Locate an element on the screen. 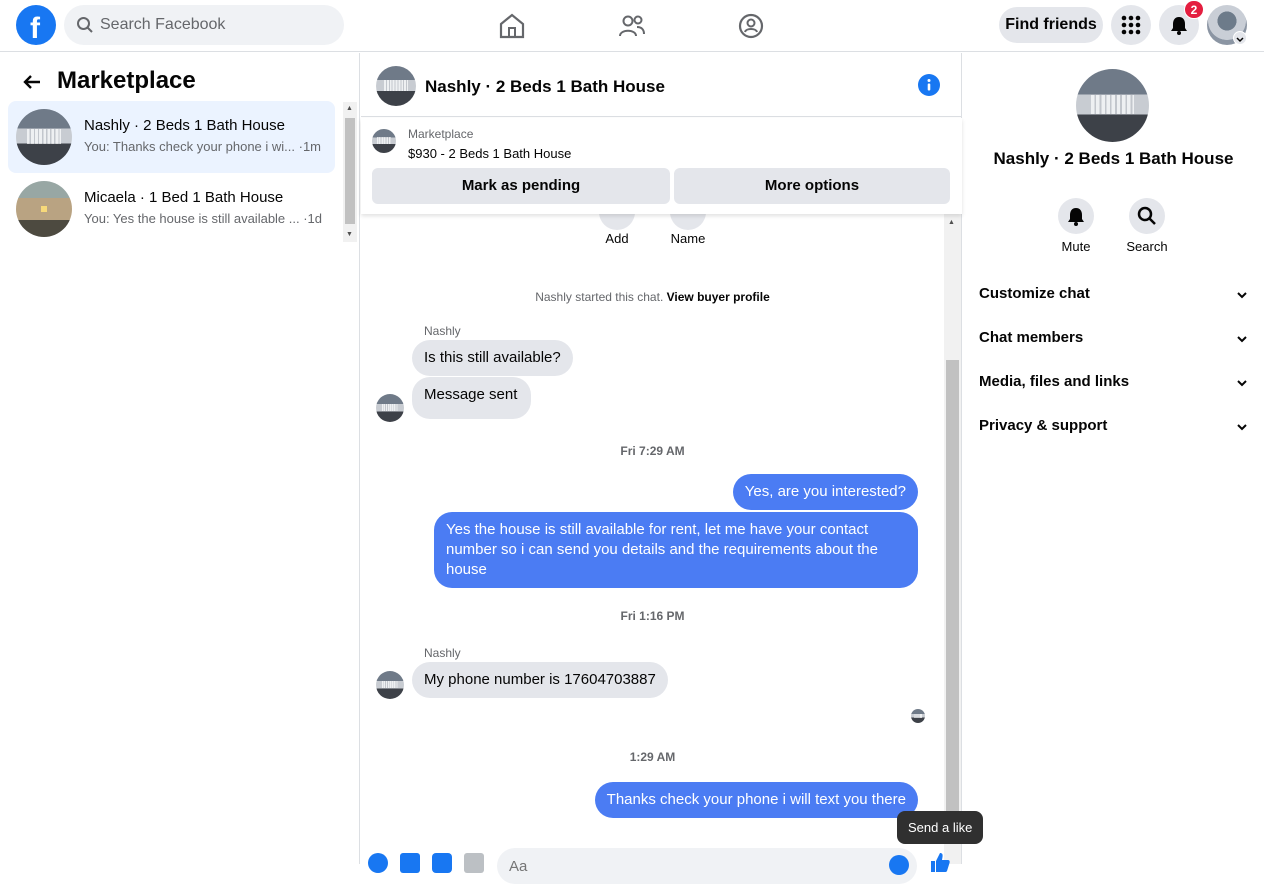 This screenshot has height=884, width=1279. home-icon is located at coordinates (512, 26).